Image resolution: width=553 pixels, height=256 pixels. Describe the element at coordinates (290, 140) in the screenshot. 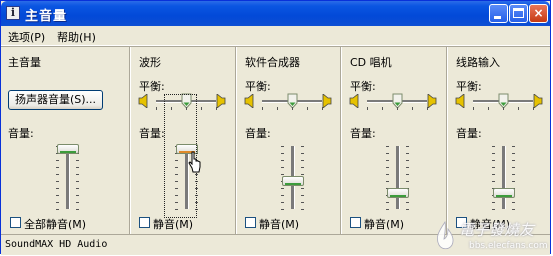

I see `channel-panel: 软件合成器 平衡: 音量: 静音(M)` at that location.